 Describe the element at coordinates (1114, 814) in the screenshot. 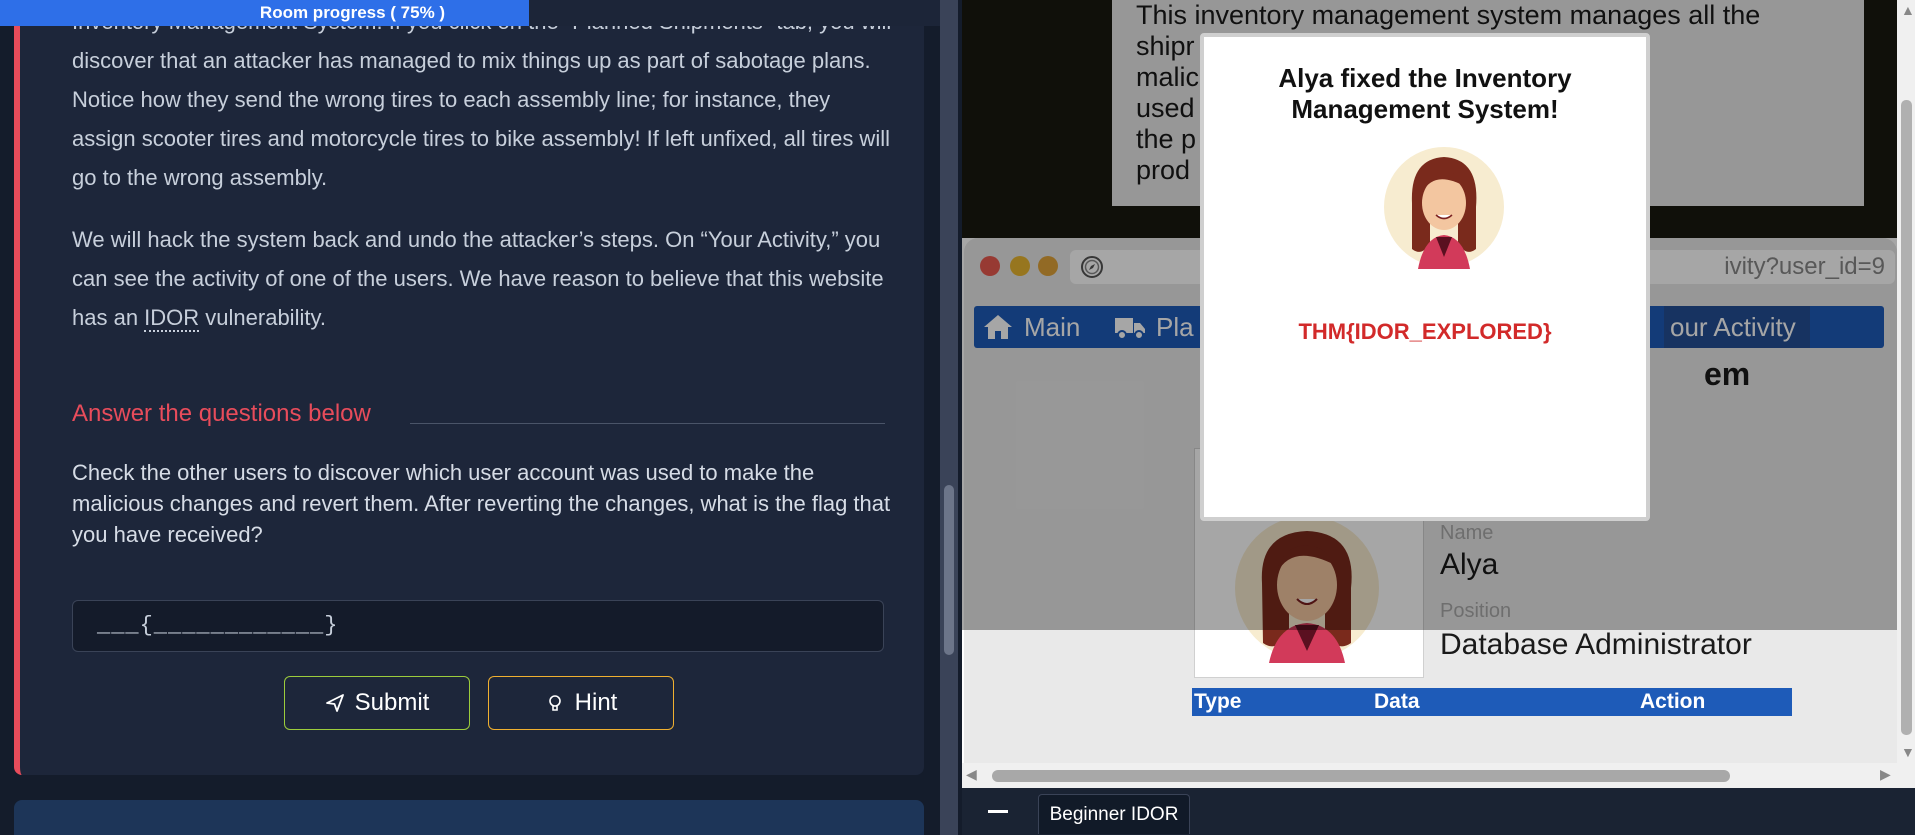

I see `taskbar-tab: Beginner IDOR` at that location.